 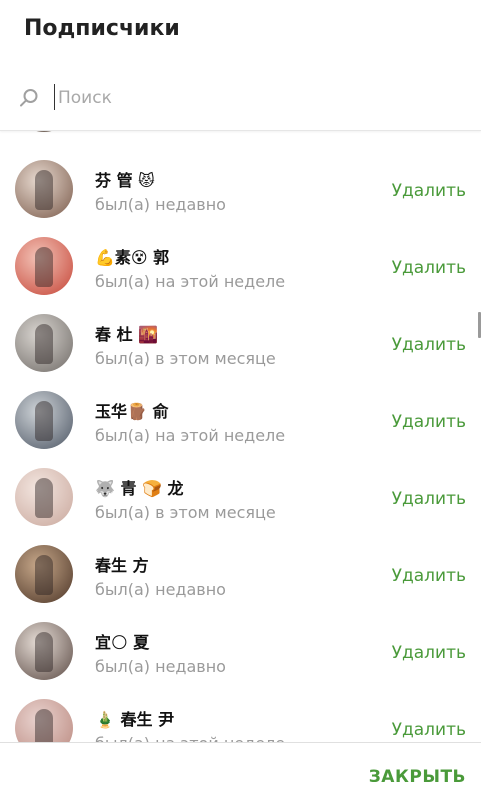 I want to click on text-cursor, so click(x=54, y=97).